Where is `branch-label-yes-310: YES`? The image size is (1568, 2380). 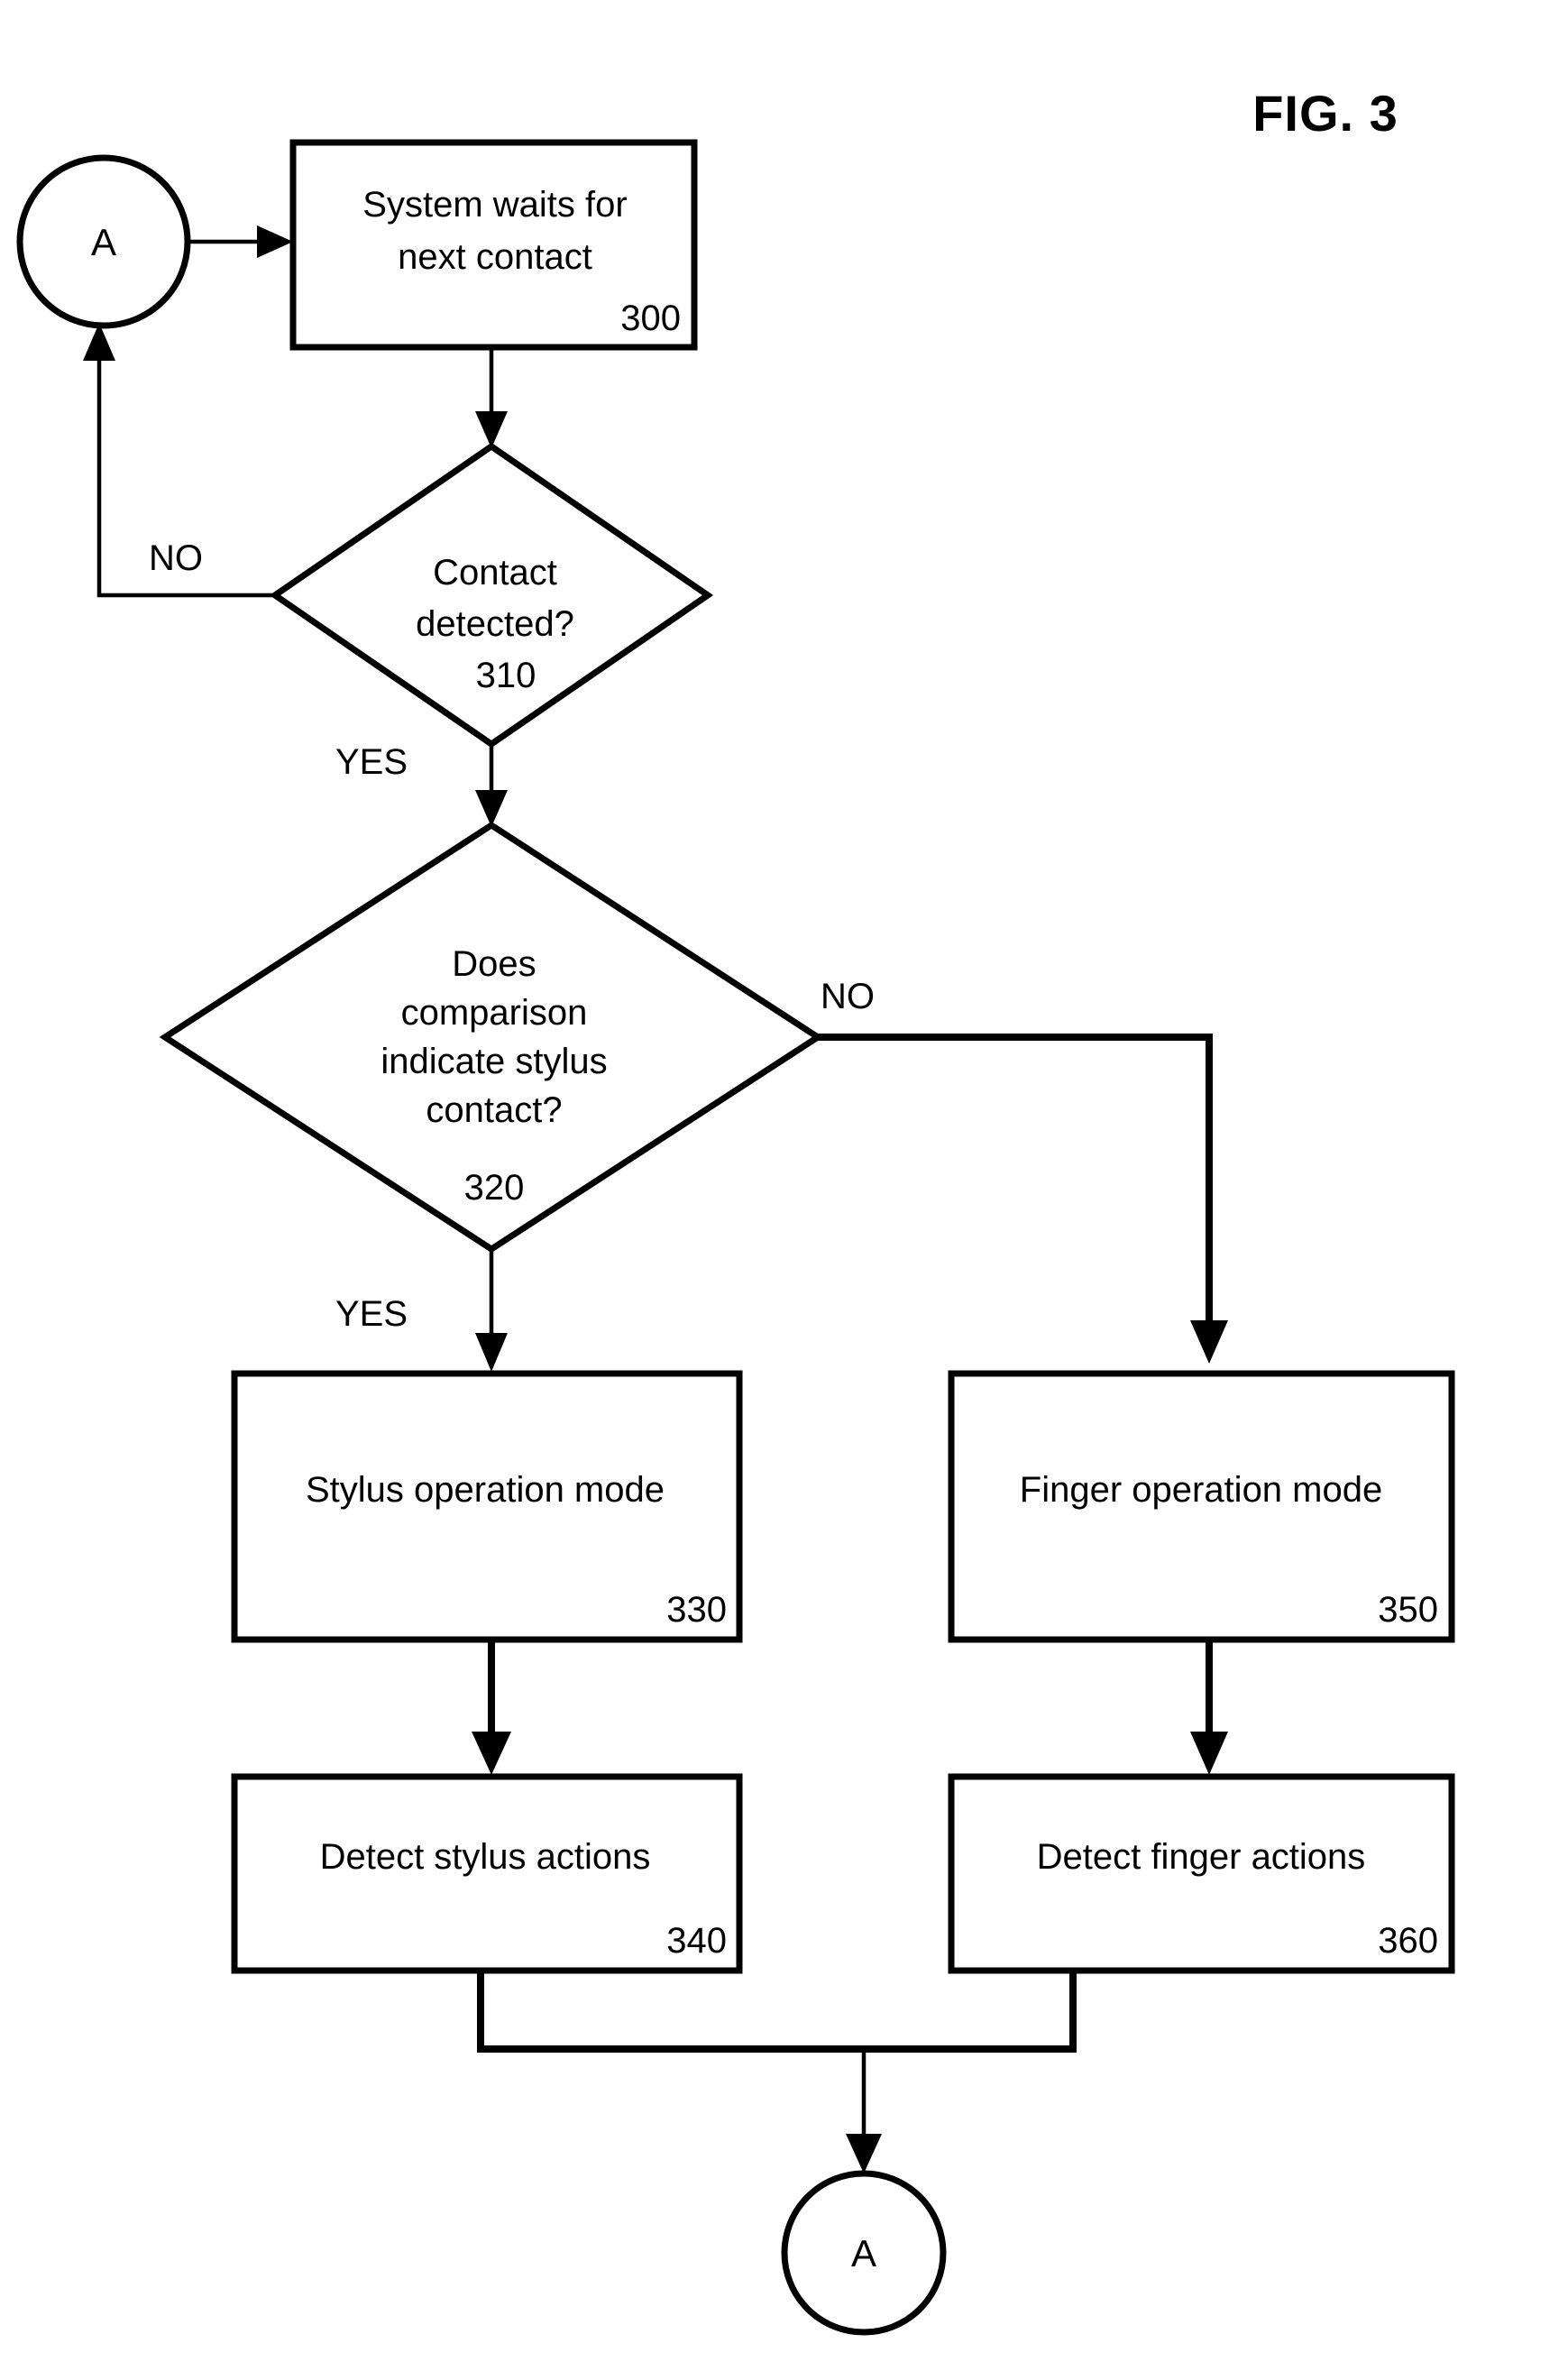 branch-label-yes-310: YES is located at coordinates (371, 762).